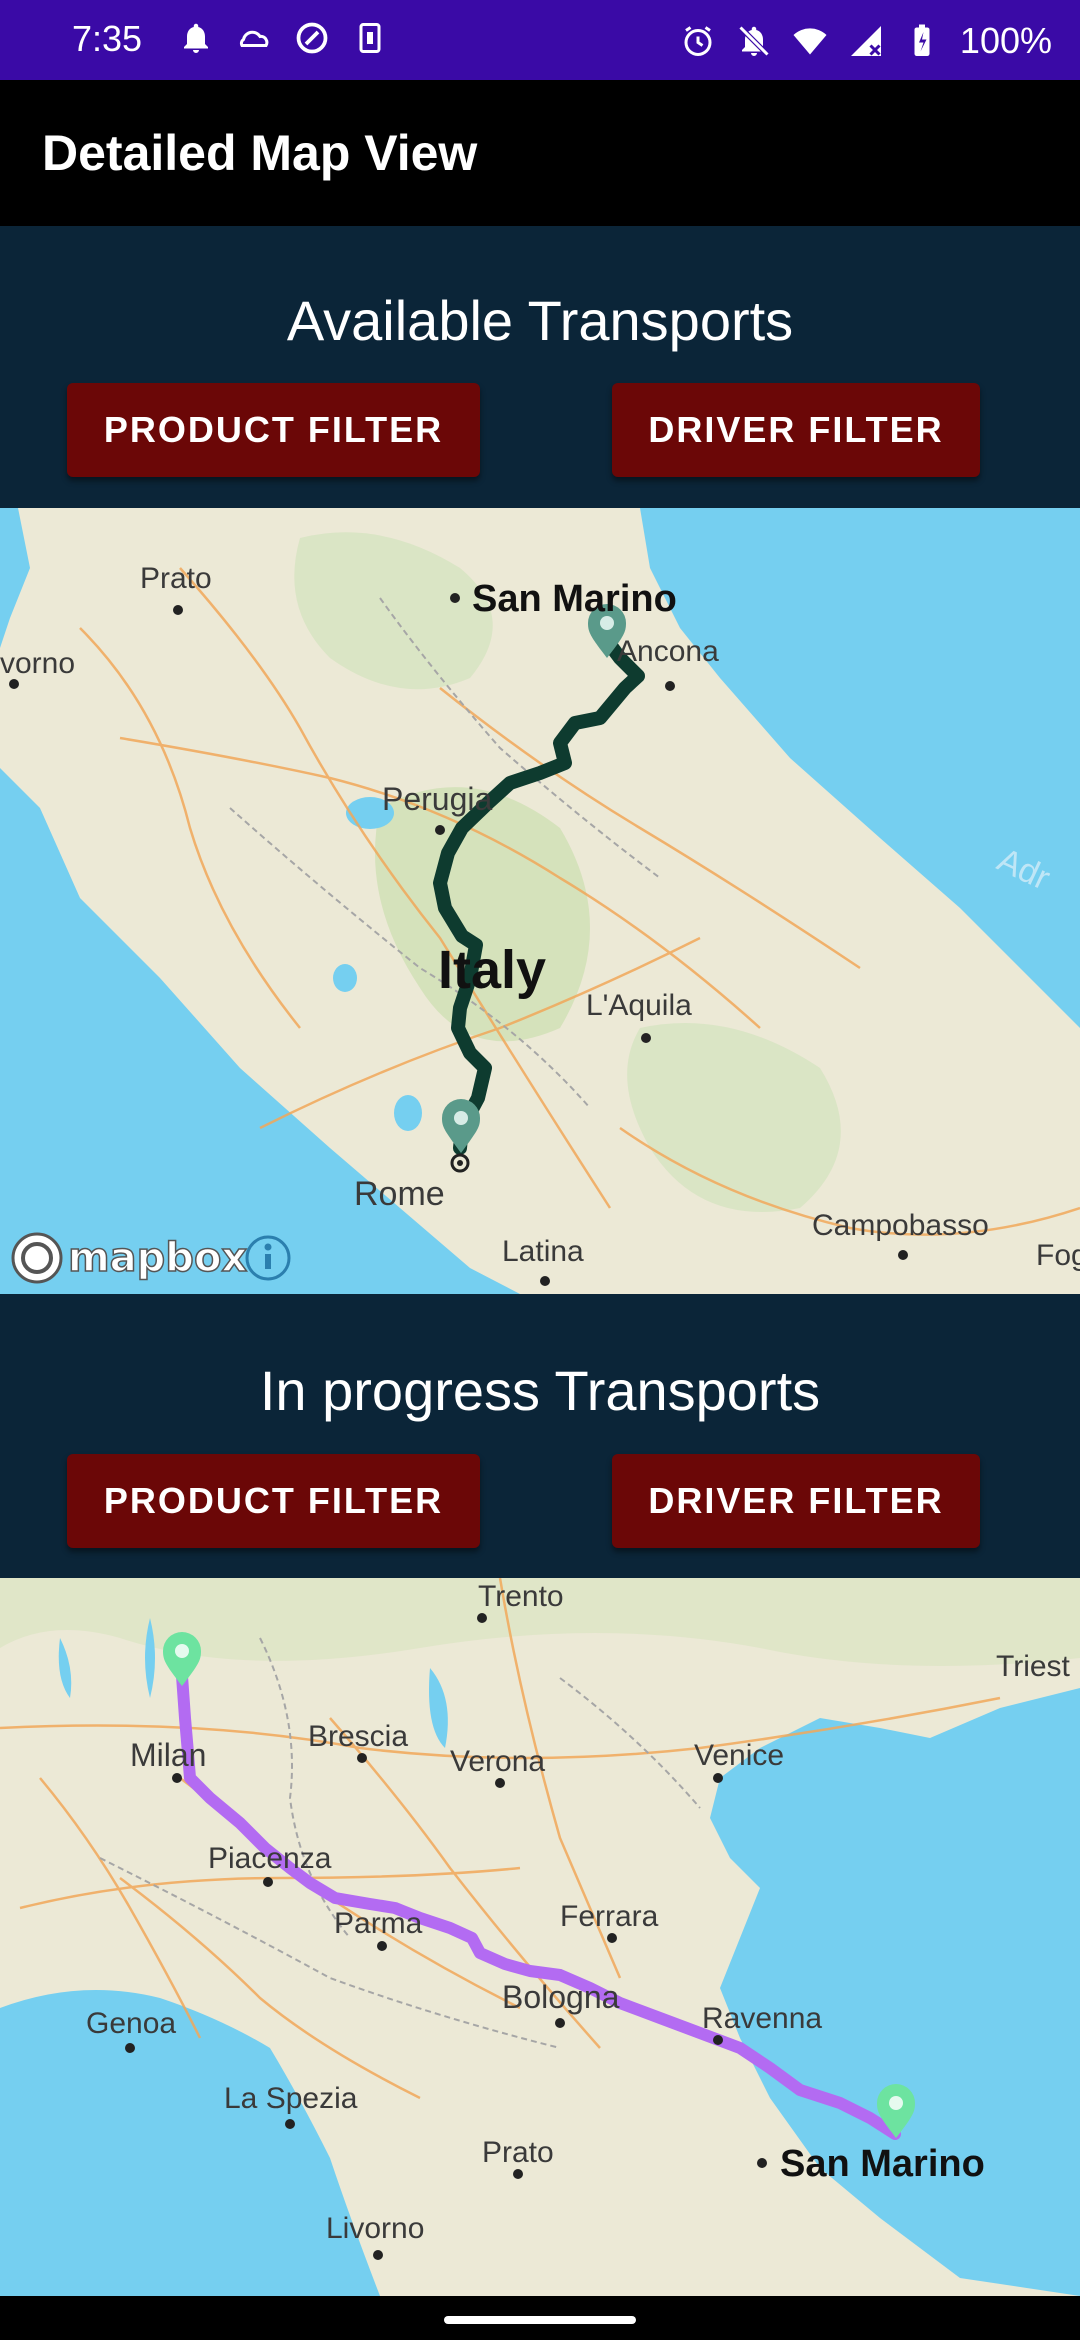 Image resolution: width=1080 pixels, height=2340 pixels. I want to click on map-label-genoa: Genoa, so click(131, 2023).